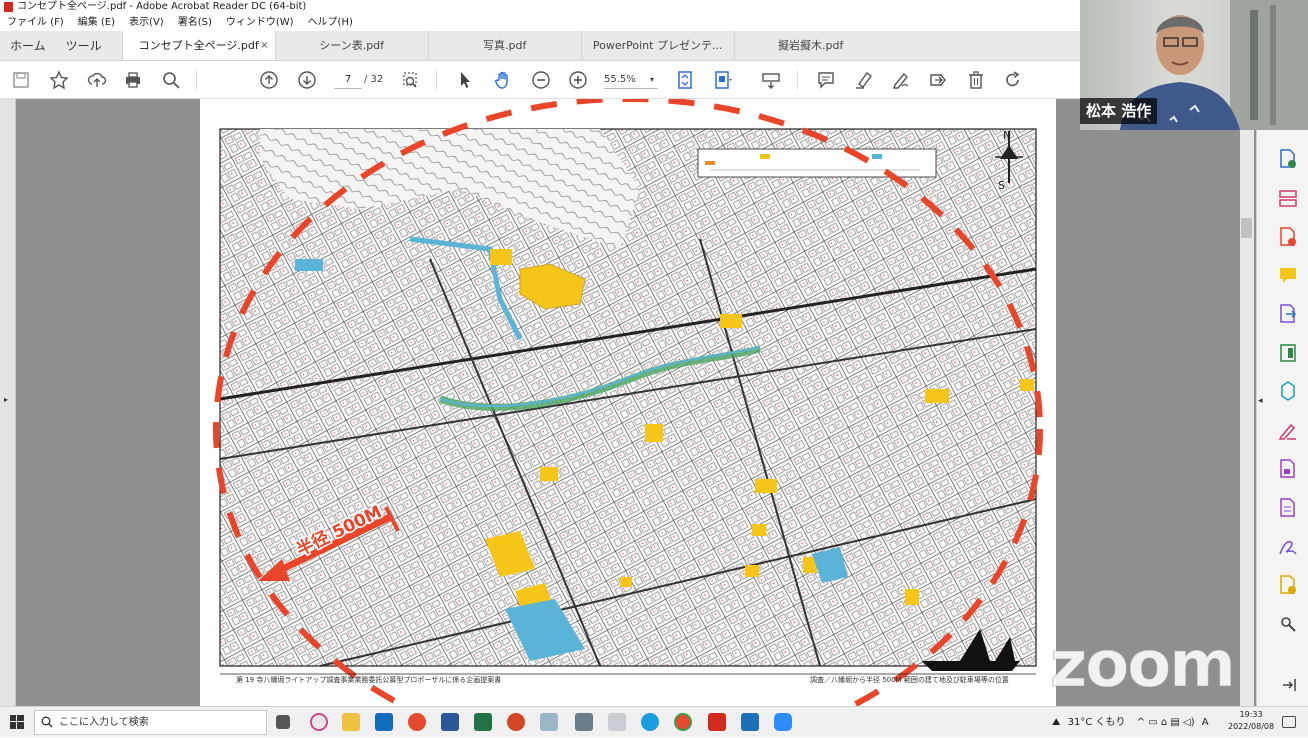 This screenshot has width=1308, height=738. Describe the element at coordinates (651, 79) in the screenshot. I see `chevron-down-icon: ▾` at that location.